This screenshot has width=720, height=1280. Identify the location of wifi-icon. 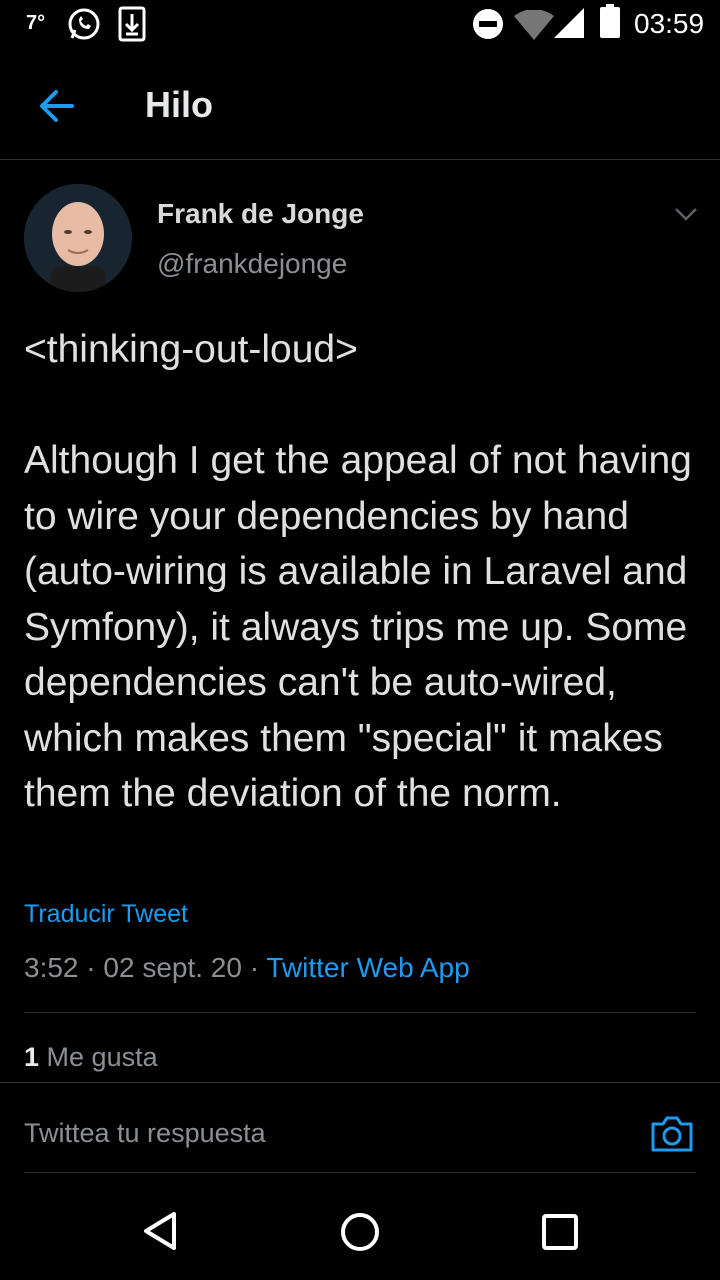
(534, 25).